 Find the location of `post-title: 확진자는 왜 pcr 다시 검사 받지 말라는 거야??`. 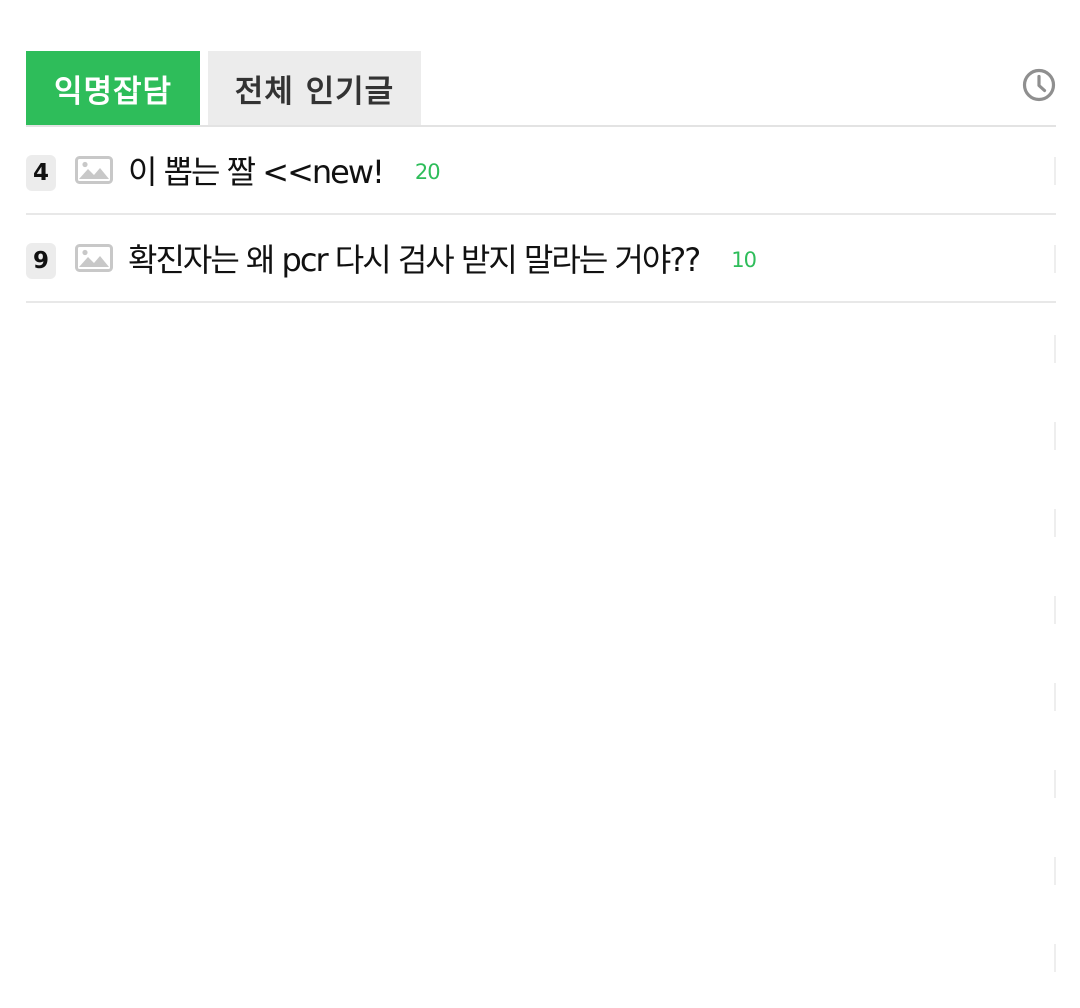

post-title: 확진자는 왜 pcr 다시 검사 받지 말라는 거야?? is located at coordinates (414, 258).